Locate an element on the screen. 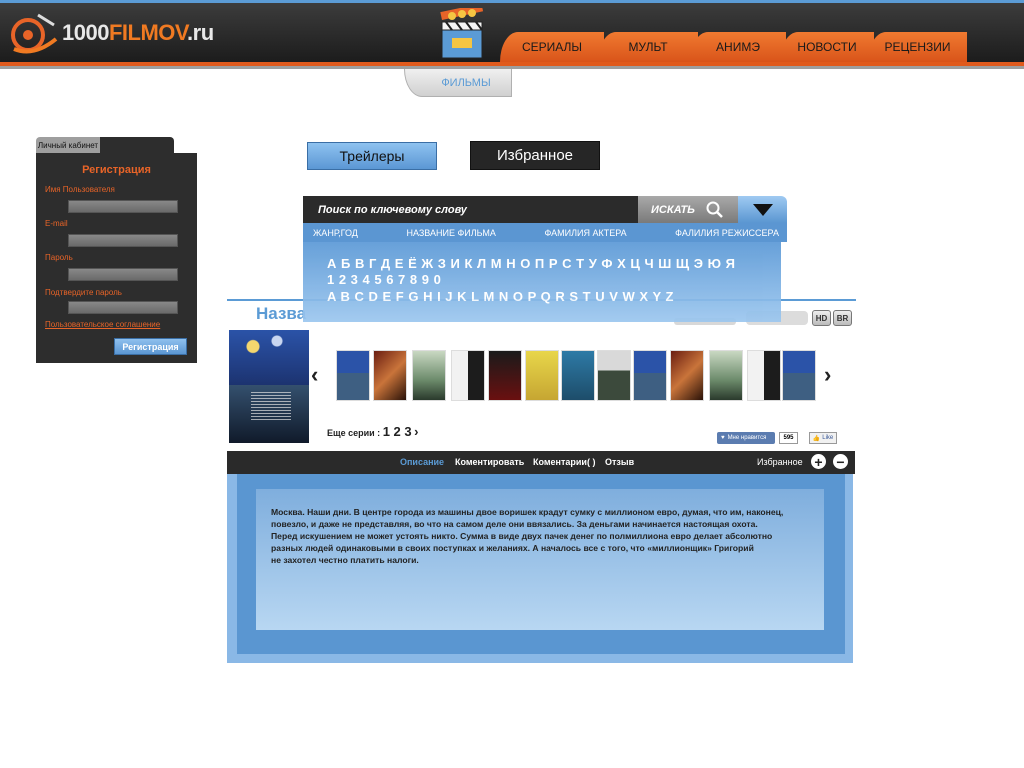 The height and width of the screenshot is (768, 1024). film-reel-logo-icon is located at coordinates (34, 33).